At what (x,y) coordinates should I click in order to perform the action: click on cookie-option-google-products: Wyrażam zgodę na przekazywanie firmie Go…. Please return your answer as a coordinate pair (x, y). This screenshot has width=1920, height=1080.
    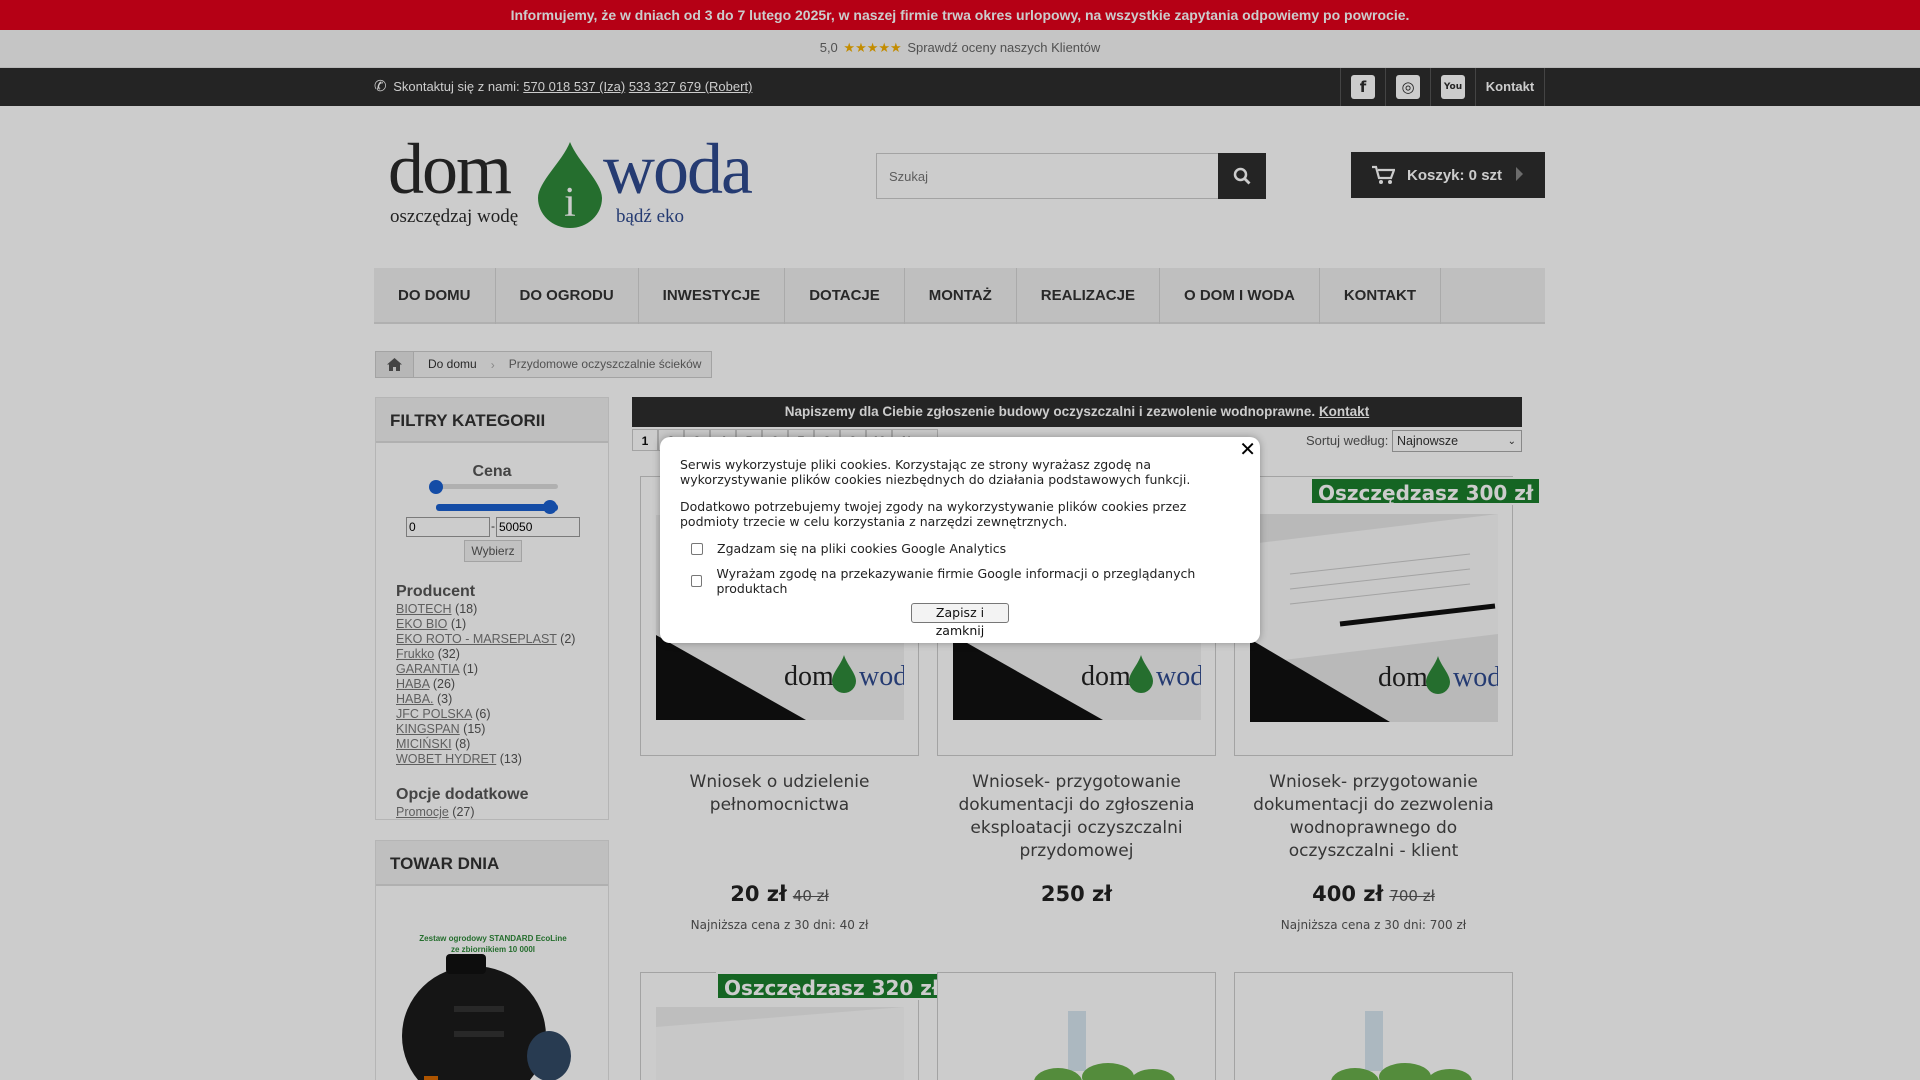
    Looking at the image, I should click on (961, 581).